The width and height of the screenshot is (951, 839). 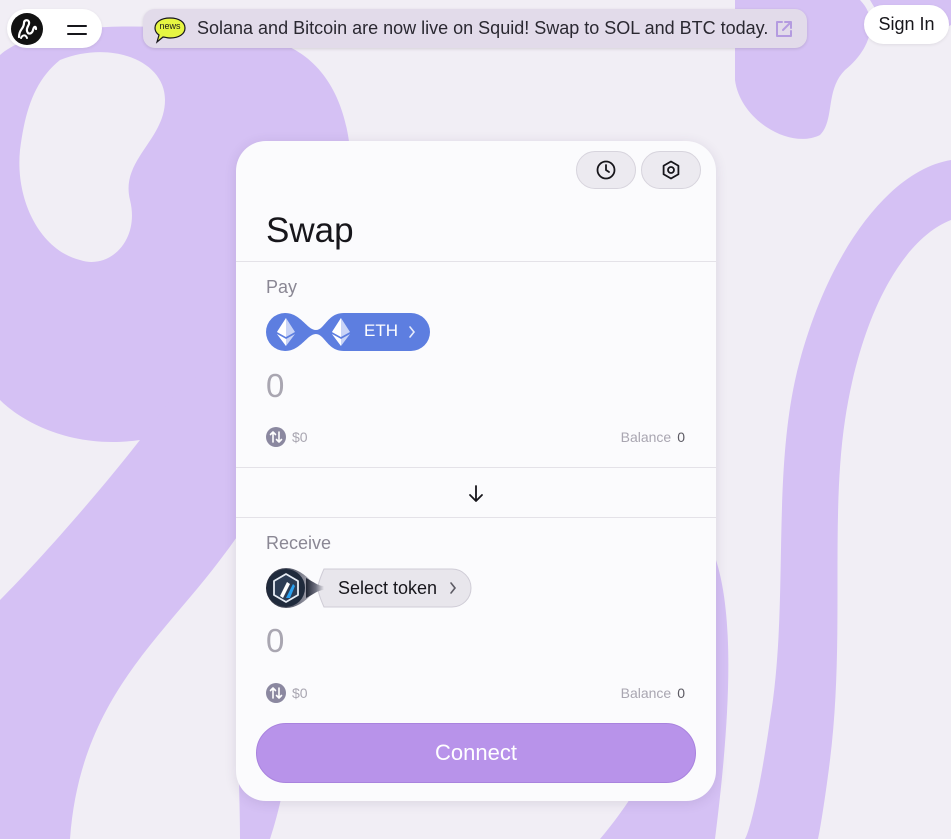 I want to click on history-button, so click(x=606, y=170).